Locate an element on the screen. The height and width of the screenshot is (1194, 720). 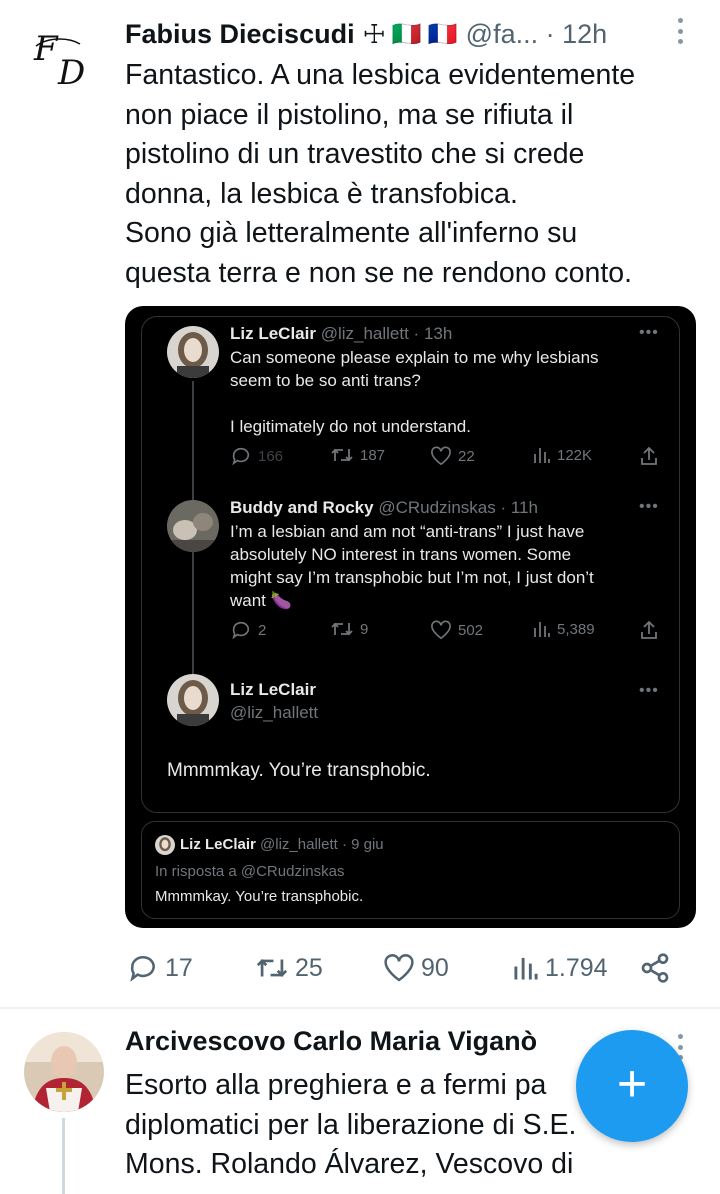
retweet-count: 9 is located at coordinates (349, 629).